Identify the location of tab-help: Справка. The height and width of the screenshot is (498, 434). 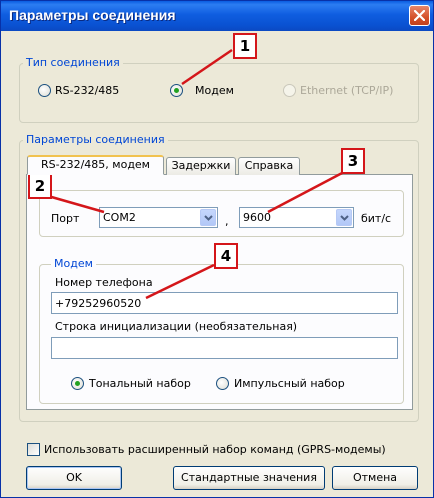
(269, 166).